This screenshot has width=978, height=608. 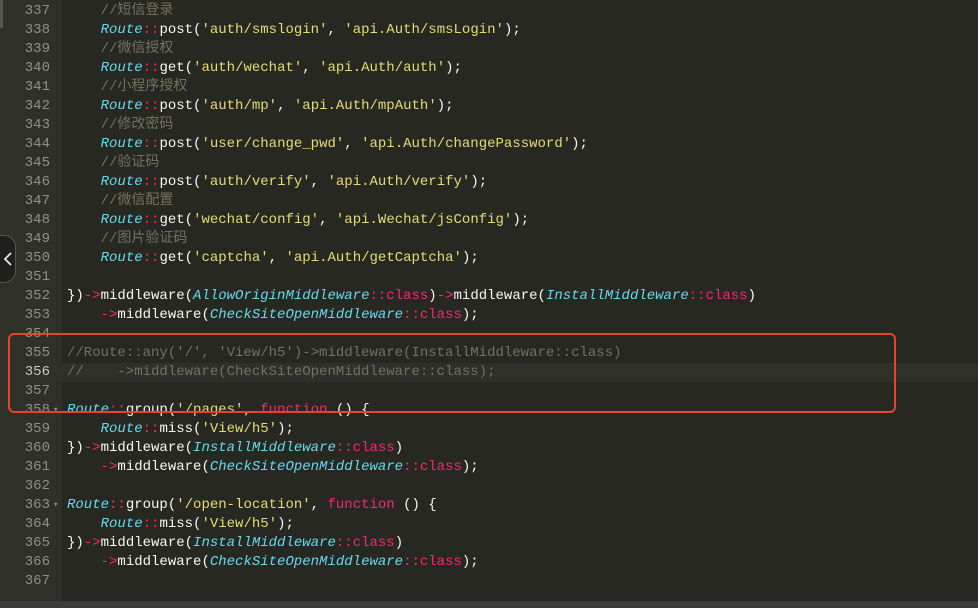 What do you see at coordinates (8, 259) in the screenshot?
I see `collapse-sidebar-button` at bounding box center [8, 259].